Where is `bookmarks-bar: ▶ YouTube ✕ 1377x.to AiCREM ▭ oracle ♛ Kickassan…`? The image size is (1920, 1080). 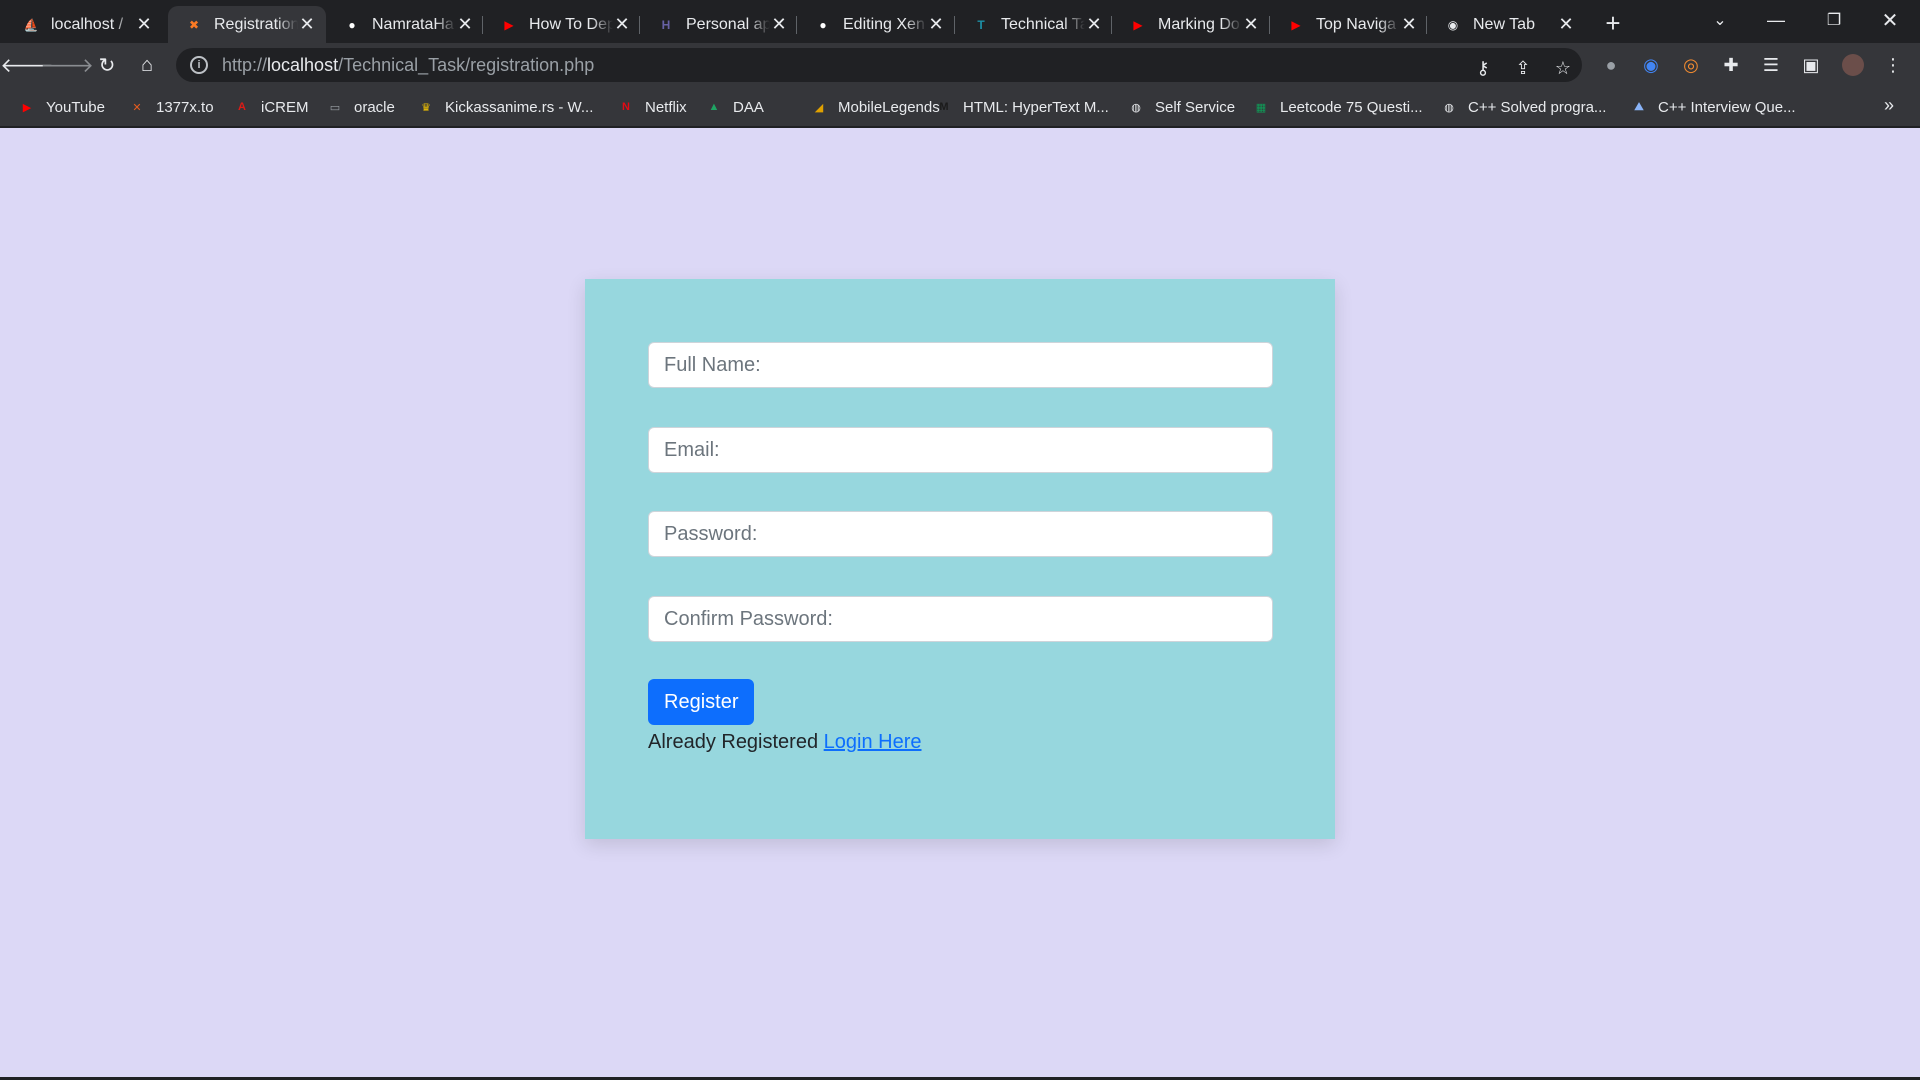 bookmarks-bar: ▶ YouTube ✕ 1377x.to AiCREM ▭ oracle ♛ Kickassan… is located at coordinates (960, 107).